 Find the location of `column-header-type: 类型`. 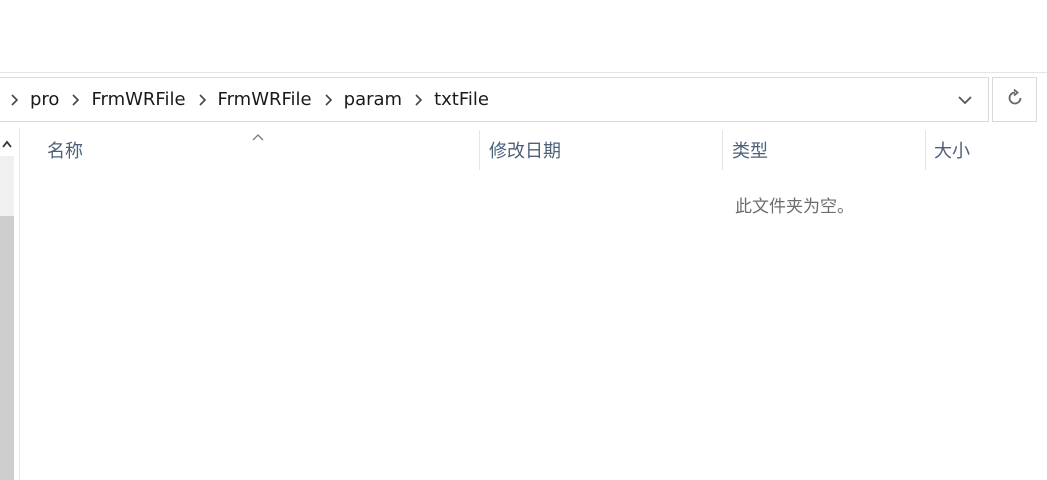

column-header-type: 类型 is located at coordinates (824, 150).